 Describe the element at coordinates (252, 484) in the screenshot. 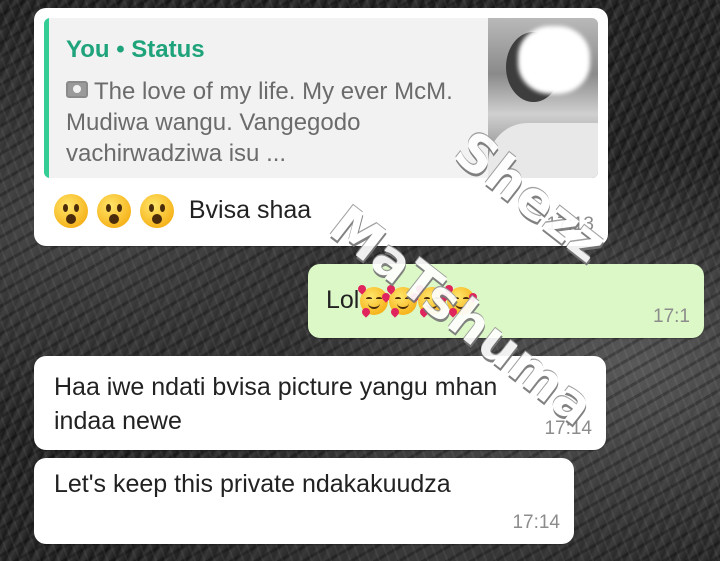

I see `message-text: Let's keep this private ndakakuudza` at that location.